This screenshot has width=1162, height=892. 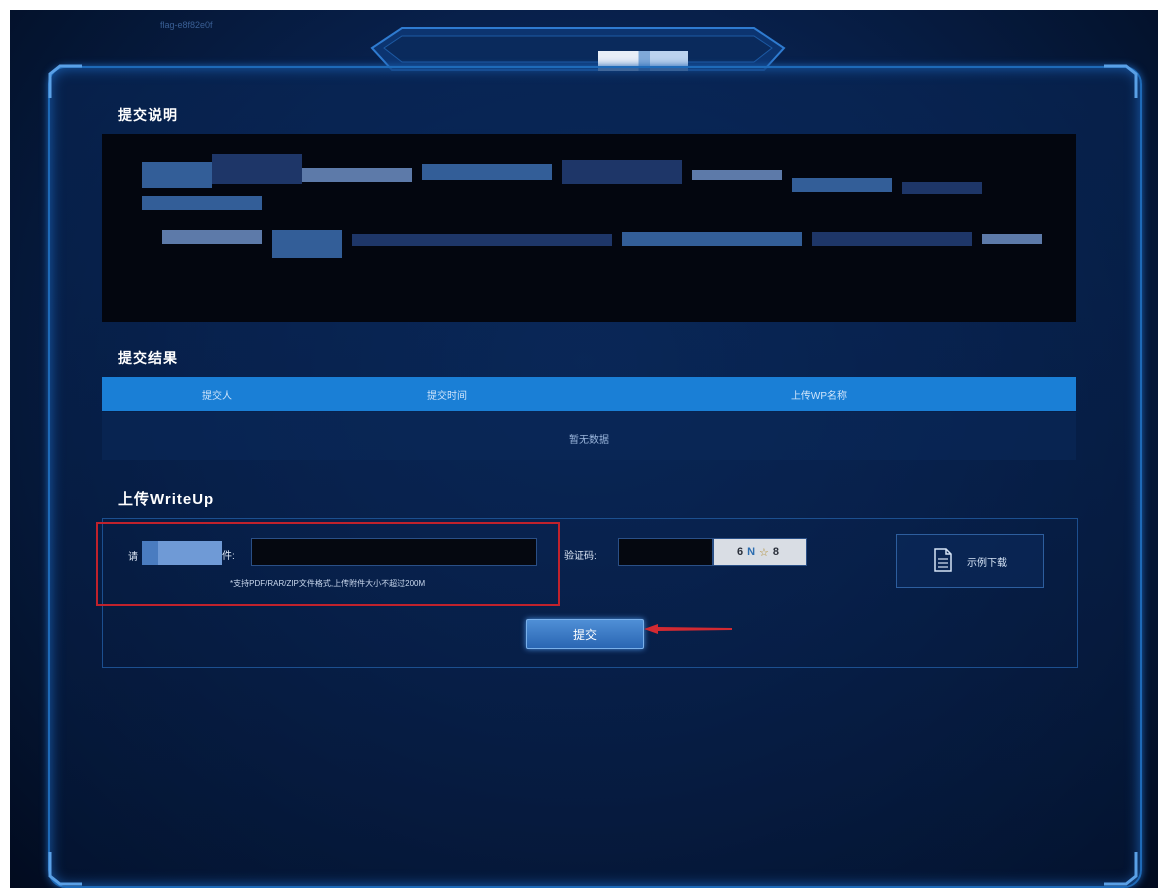 What do you see at coordinates (753, 552) in the screenshot?
I see `captcha-char: N` at bounding box center [753, 552].